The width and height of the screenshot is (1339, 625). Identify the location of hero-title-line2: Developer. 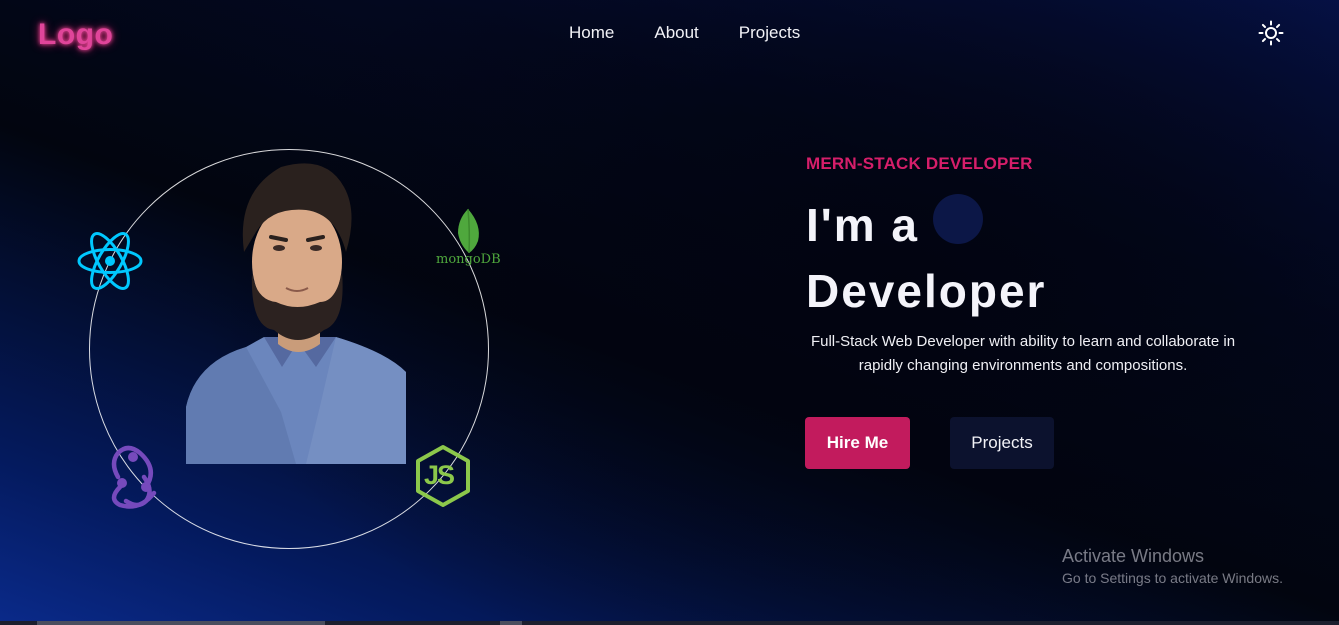
(926, 291).